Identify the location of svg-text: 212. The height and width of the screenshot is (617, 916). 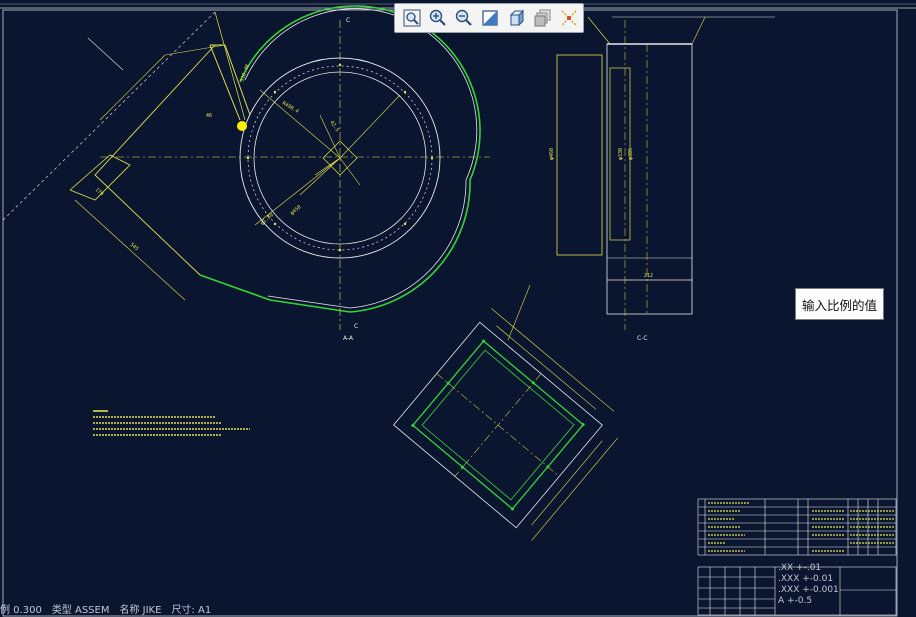
(648, 276).